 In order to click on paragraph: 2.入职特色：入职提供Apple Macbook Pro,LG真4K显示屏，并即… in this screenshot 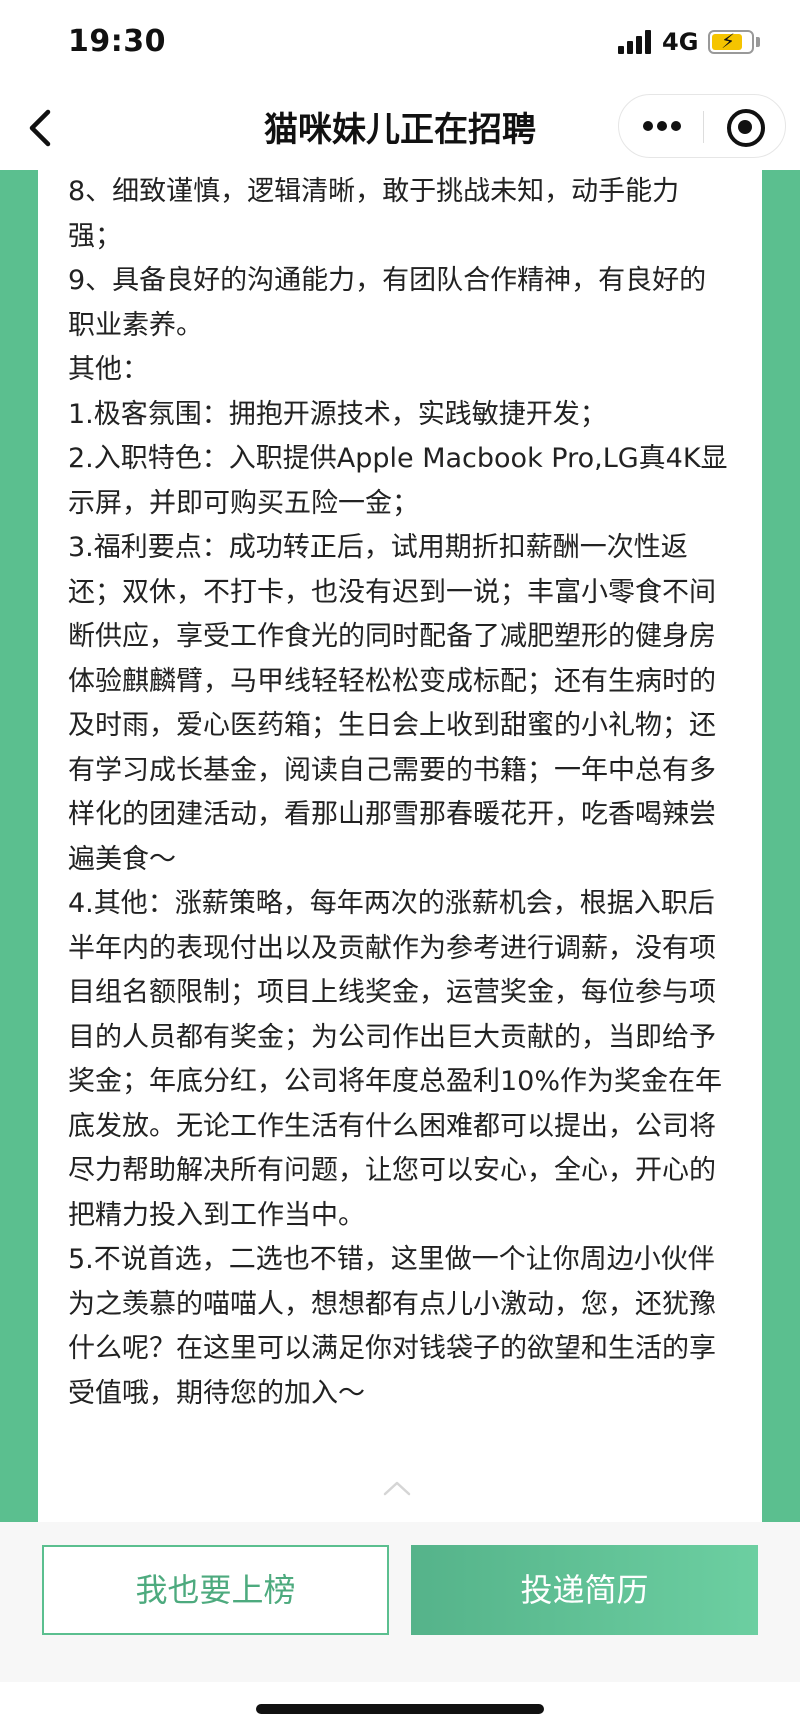, I will do `click(398, 481)`.